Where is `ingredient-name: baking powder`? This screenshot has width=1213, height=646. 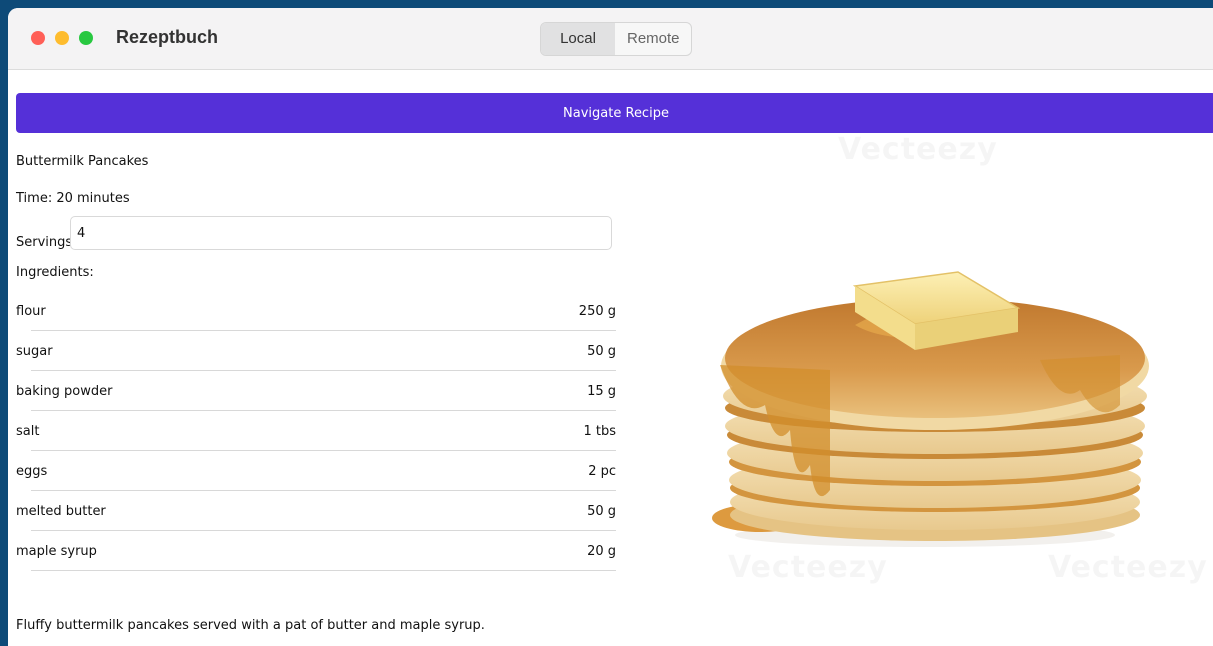 ingredient-name: baking powder is located at coordinates (64, 391).